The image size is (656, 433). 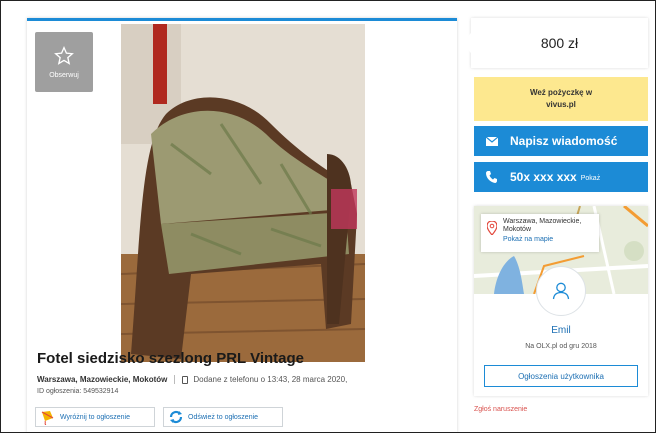 What do you see at coordinates (64, 55) in the screenshot?
I see `star-icon` at bounding box center [64, 55].